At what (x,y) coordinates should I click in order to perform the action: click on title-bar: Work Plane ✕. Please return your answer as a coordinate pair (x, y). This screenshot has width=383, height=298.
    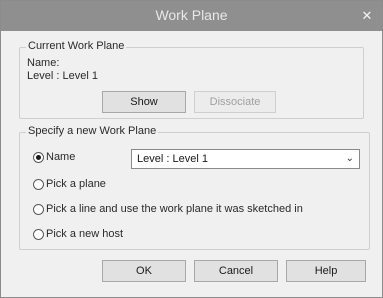
    Looking at the image, I should click on (191, 16).